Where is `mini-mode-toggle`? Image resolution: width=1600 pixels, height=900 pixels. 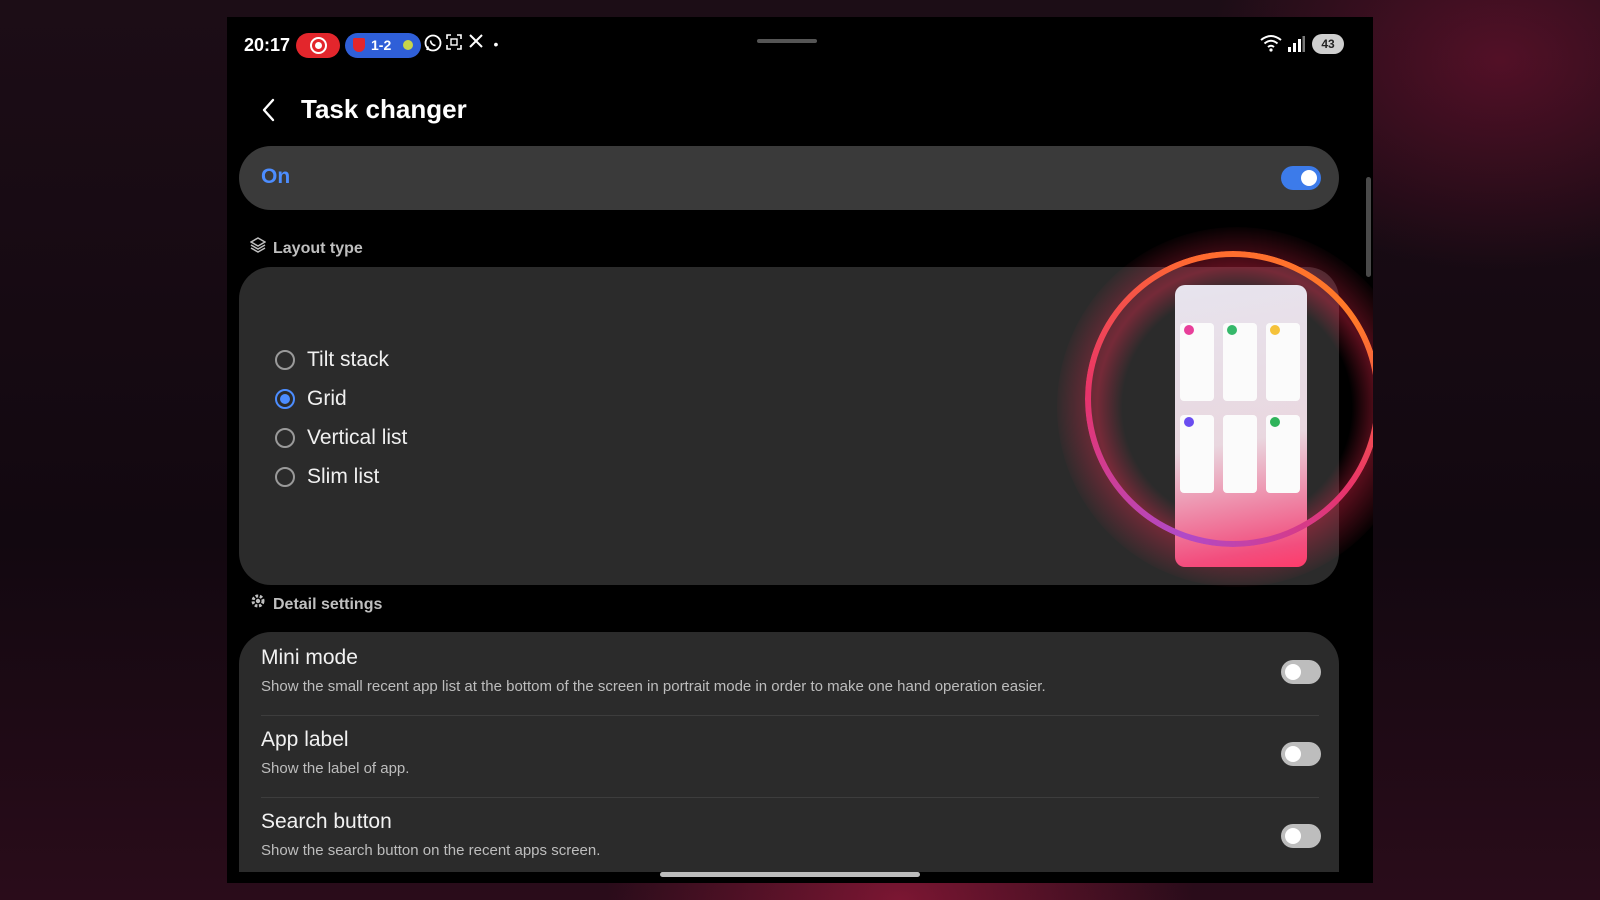 mini-mode-toggle is located at coordinates (1301, 672).